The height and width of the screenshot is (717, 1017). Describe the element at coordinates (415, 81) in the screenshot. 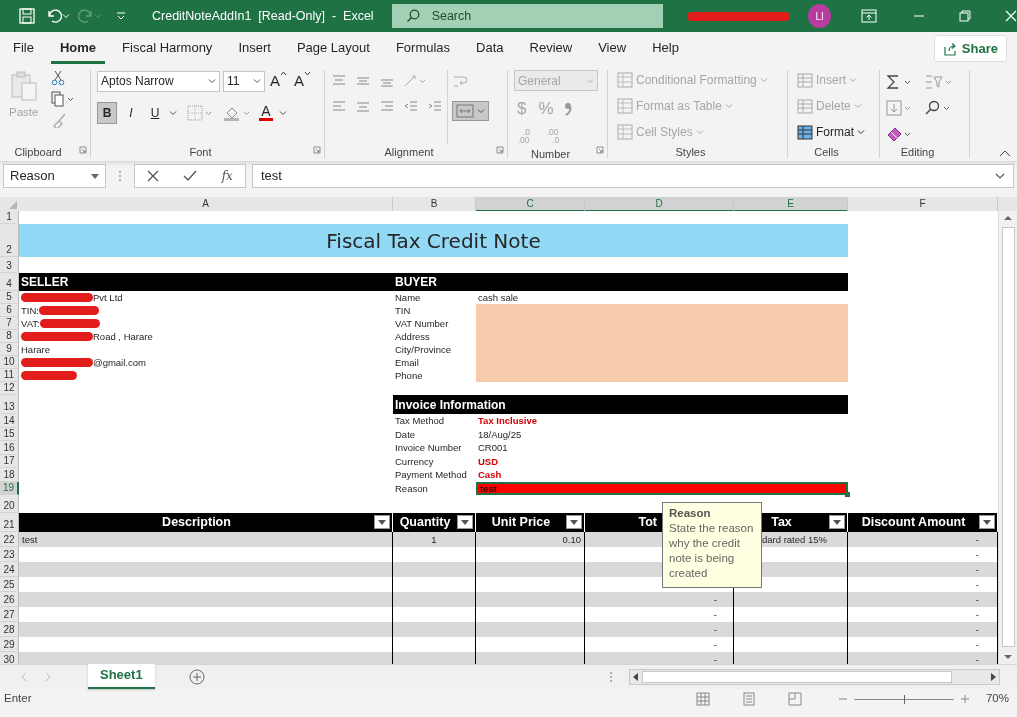

I see `orientation-icon` at that location.